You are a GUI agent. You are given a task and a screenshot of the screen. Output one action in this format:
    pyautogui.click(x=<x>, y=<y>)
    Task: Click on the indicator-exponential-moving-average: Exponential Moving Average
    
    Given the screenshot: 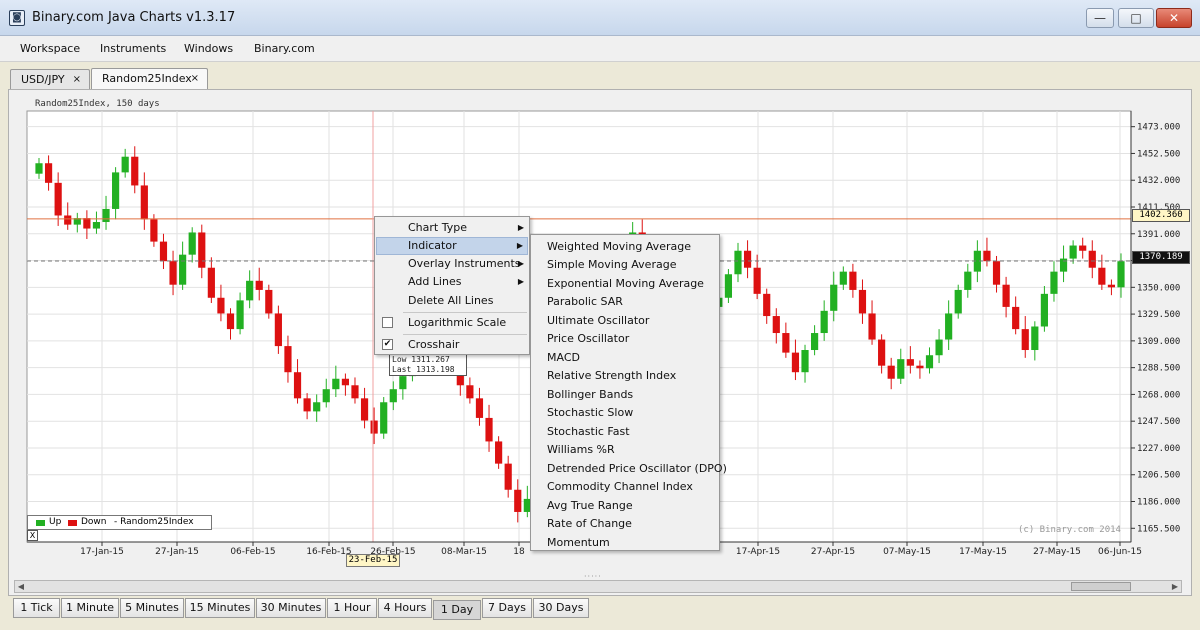 What is the action you would take?
    pyautogui.click(x=625, y=283)
    